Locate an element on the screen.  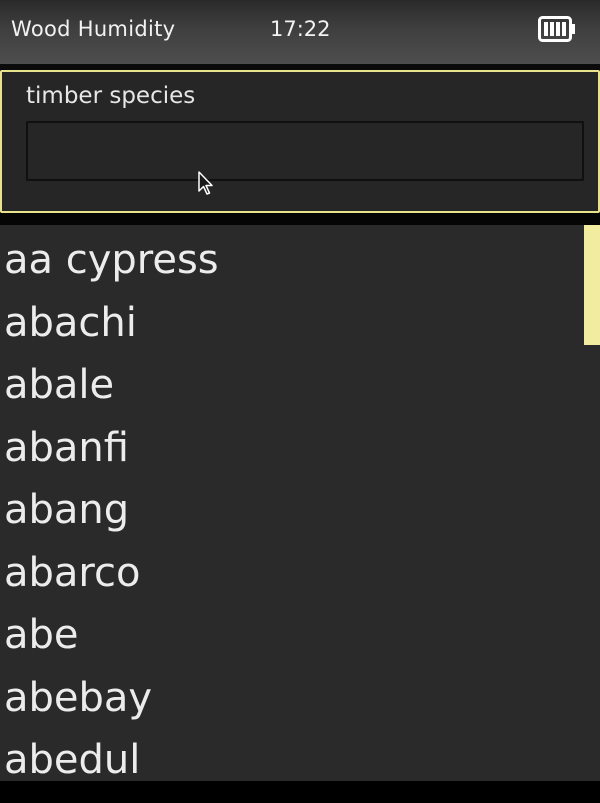
list-item: aa cypress is located at coordinates (300, 260).